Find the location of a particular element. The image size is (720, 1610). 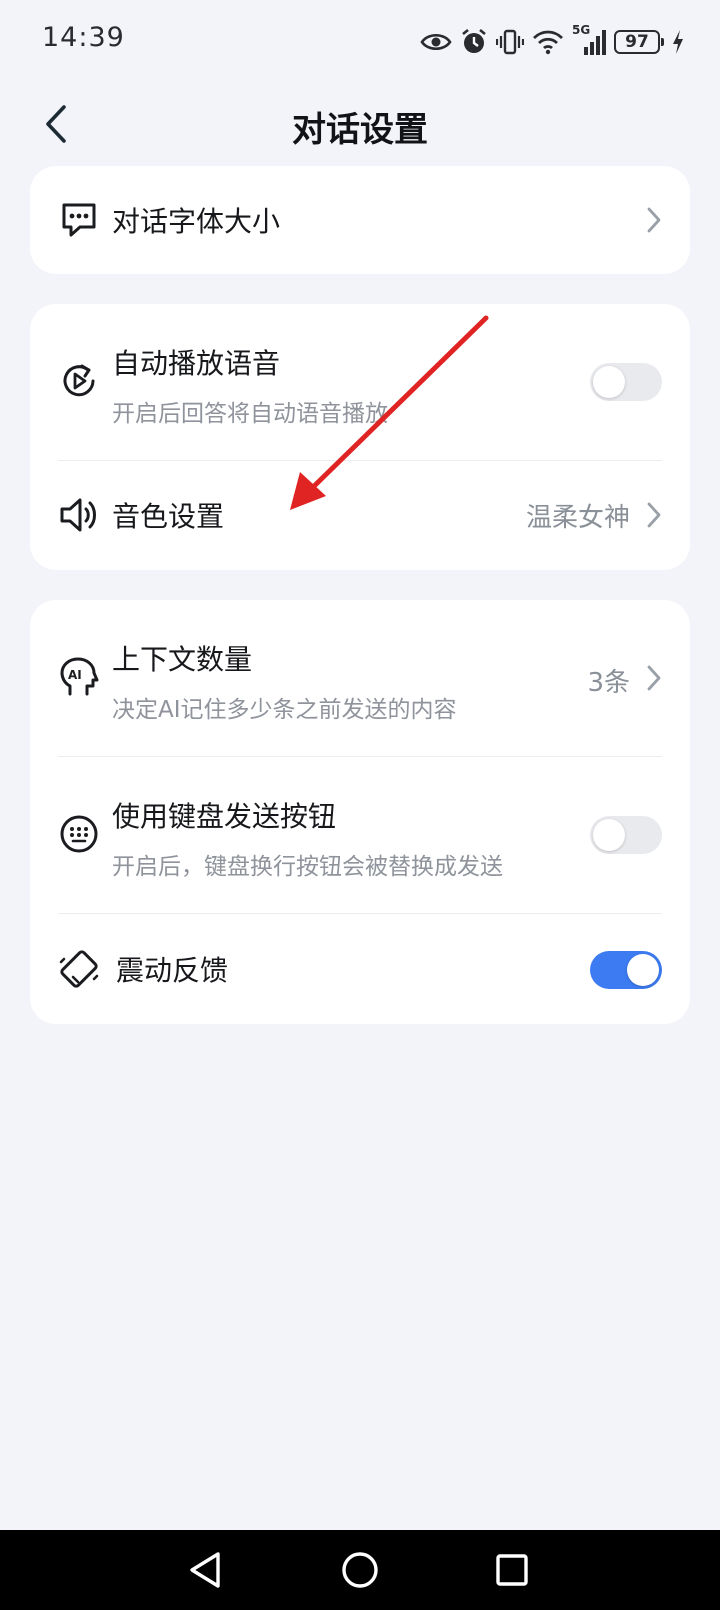

page-title: 对话设置 is located at coordinates (360, 130).